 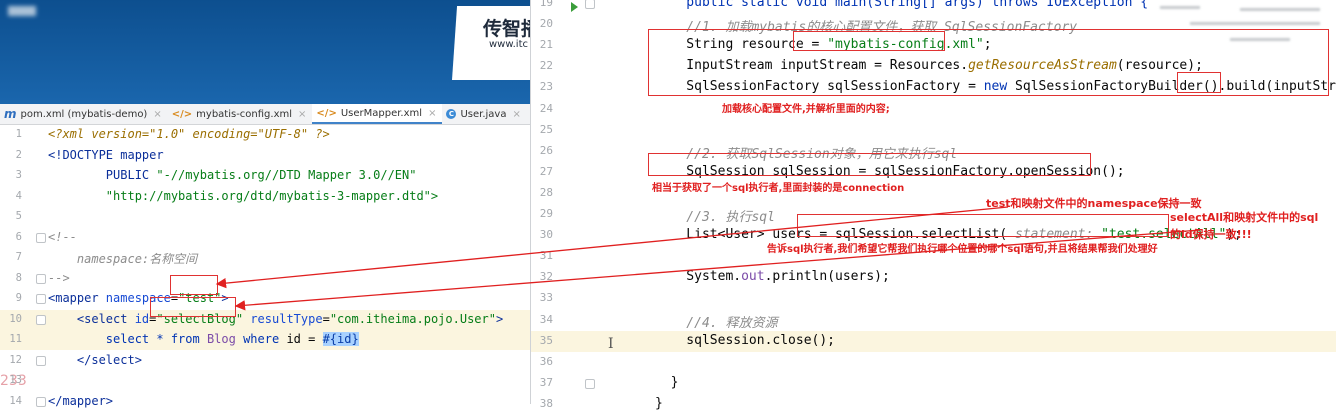 I want to click on code-token: </select>, so click(x=95, y=359).